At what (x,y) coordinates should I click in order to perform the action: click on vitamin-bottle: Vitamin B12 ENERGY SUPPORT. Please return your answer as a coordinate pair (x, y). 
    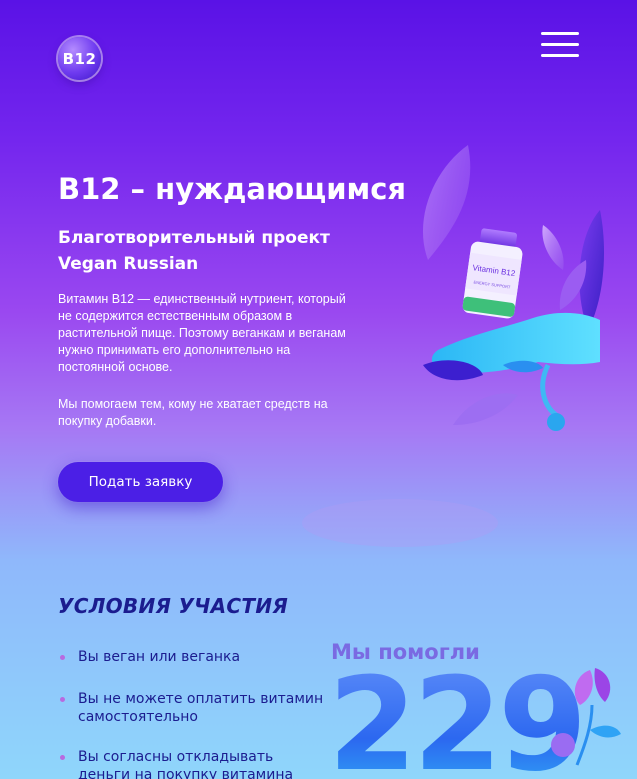
    Looking at the image, I should click on (492, 273).